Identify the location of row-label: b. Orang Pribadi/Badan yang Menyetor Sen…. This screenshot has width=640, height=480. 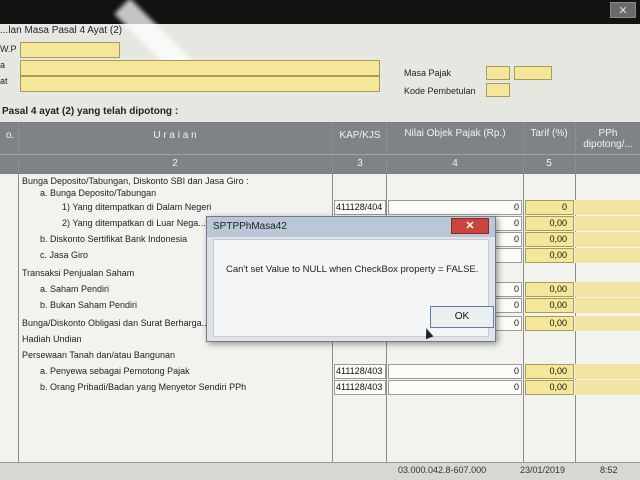
(143, 387).